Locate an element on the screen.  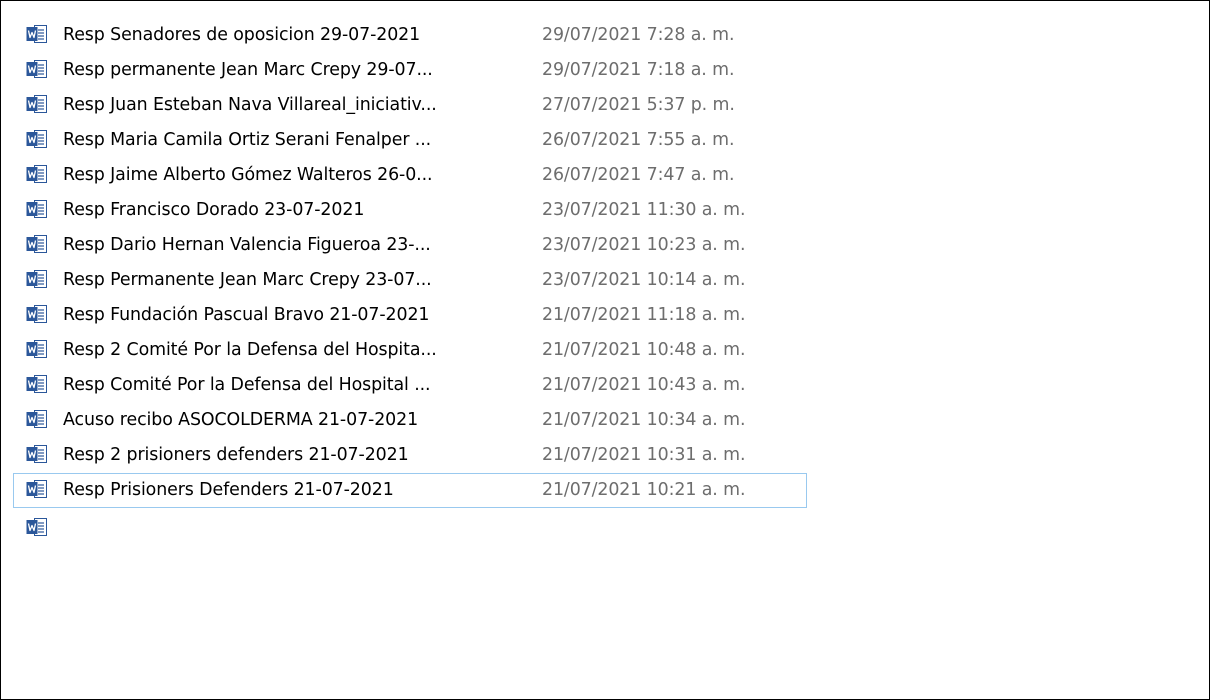
file-name: Resp Senadores de oposicion 29-07-2021 is located at coordinates (242, 35).